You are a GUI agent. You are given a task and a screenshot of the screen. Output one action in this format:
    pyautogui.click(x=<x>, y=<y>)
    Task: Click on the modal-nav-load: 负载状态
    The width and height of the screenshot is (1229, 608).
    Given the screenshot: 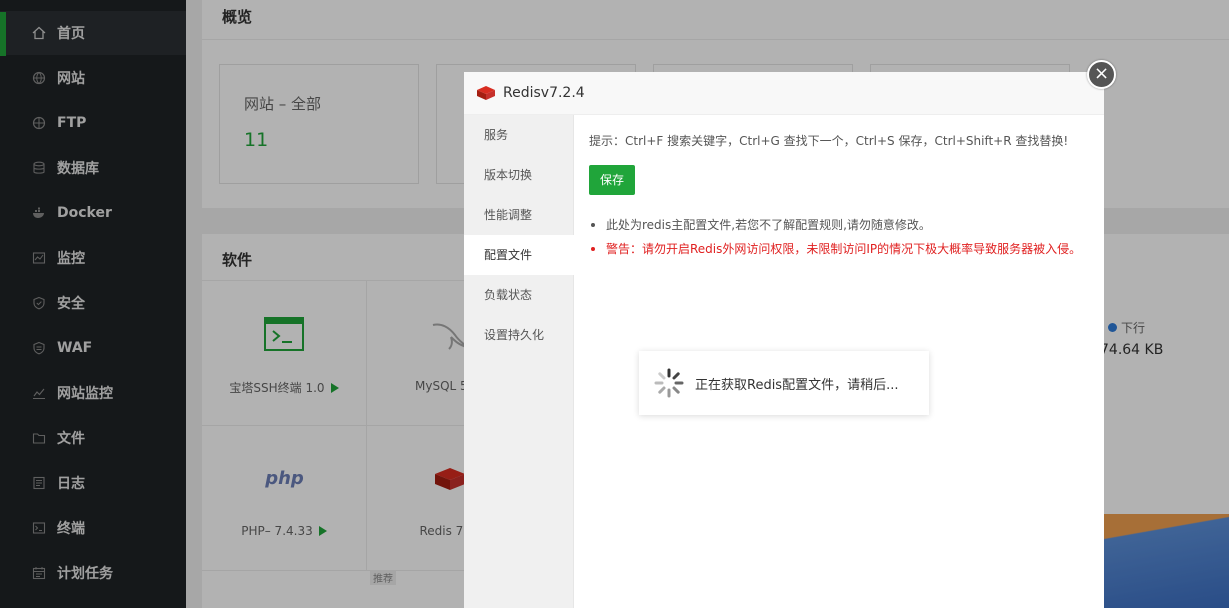 What is the action you would take?
    pyautogui.click(x=519, y=295)
    